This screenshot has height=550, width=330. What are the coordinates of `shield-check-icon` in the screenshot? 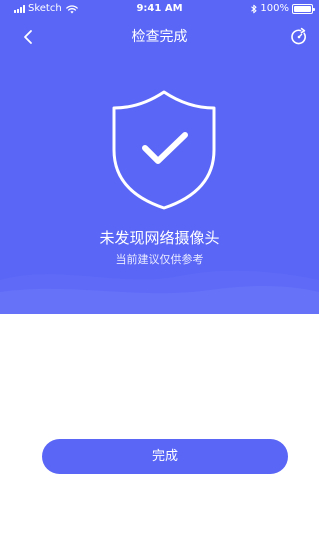 It's located at (164, 150).